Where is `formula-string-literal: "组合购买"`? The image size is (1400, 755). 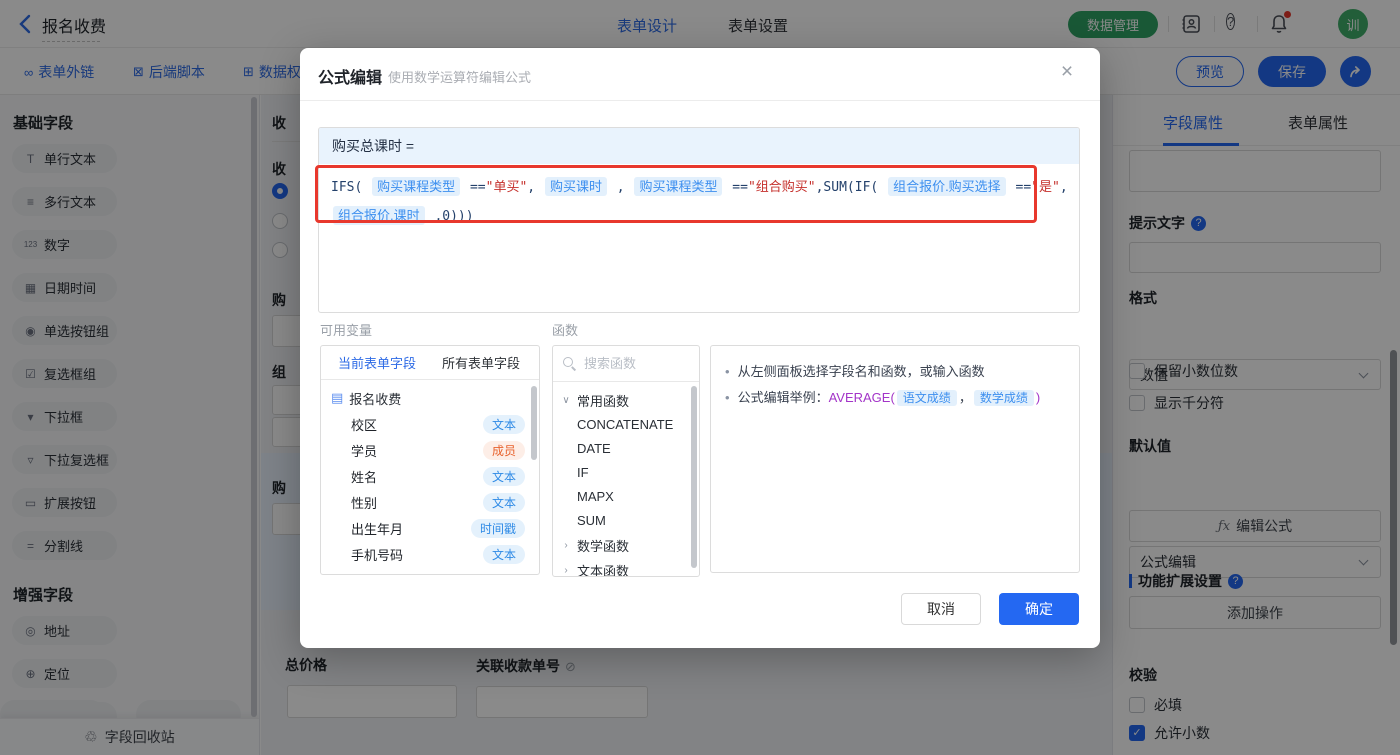
formula-string-literal: "组合购买" is located at coordinates (781, 187).